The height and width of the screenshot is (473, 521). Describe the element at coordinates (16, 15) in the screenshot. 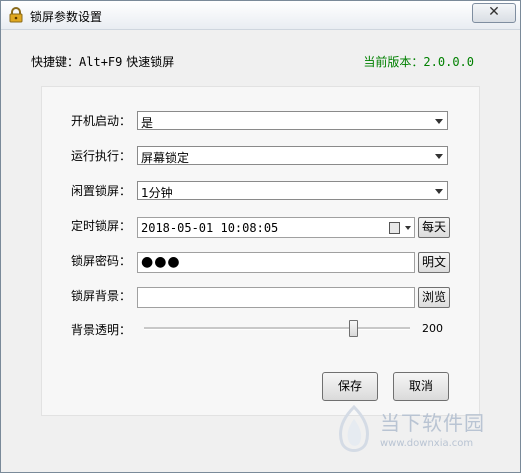

I see `lock-icon` at that location.